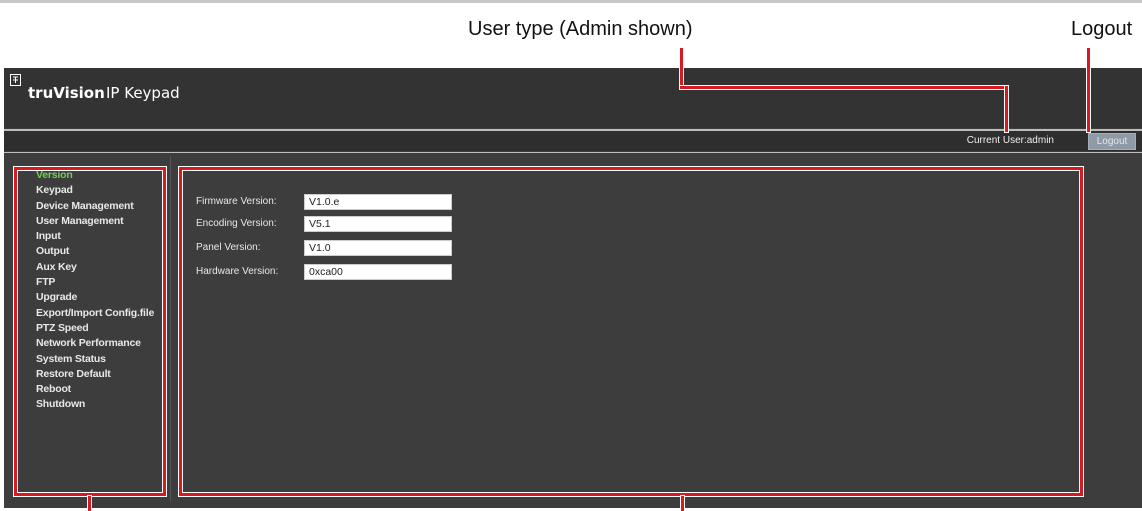 The width and height of the screenshot is (1142, 511). I want to click on top-border, so click(571, 1).